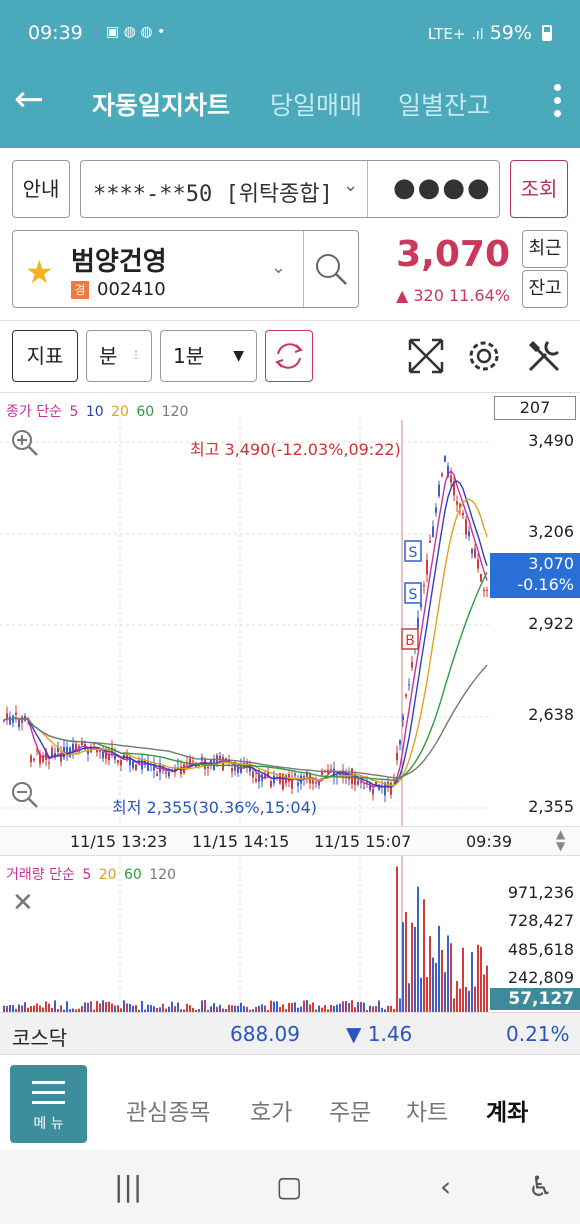 Image resolution: width=580 pixels, height=1224 pixels. I want to click on period-button: 분 ⋮, so click(119, 356).